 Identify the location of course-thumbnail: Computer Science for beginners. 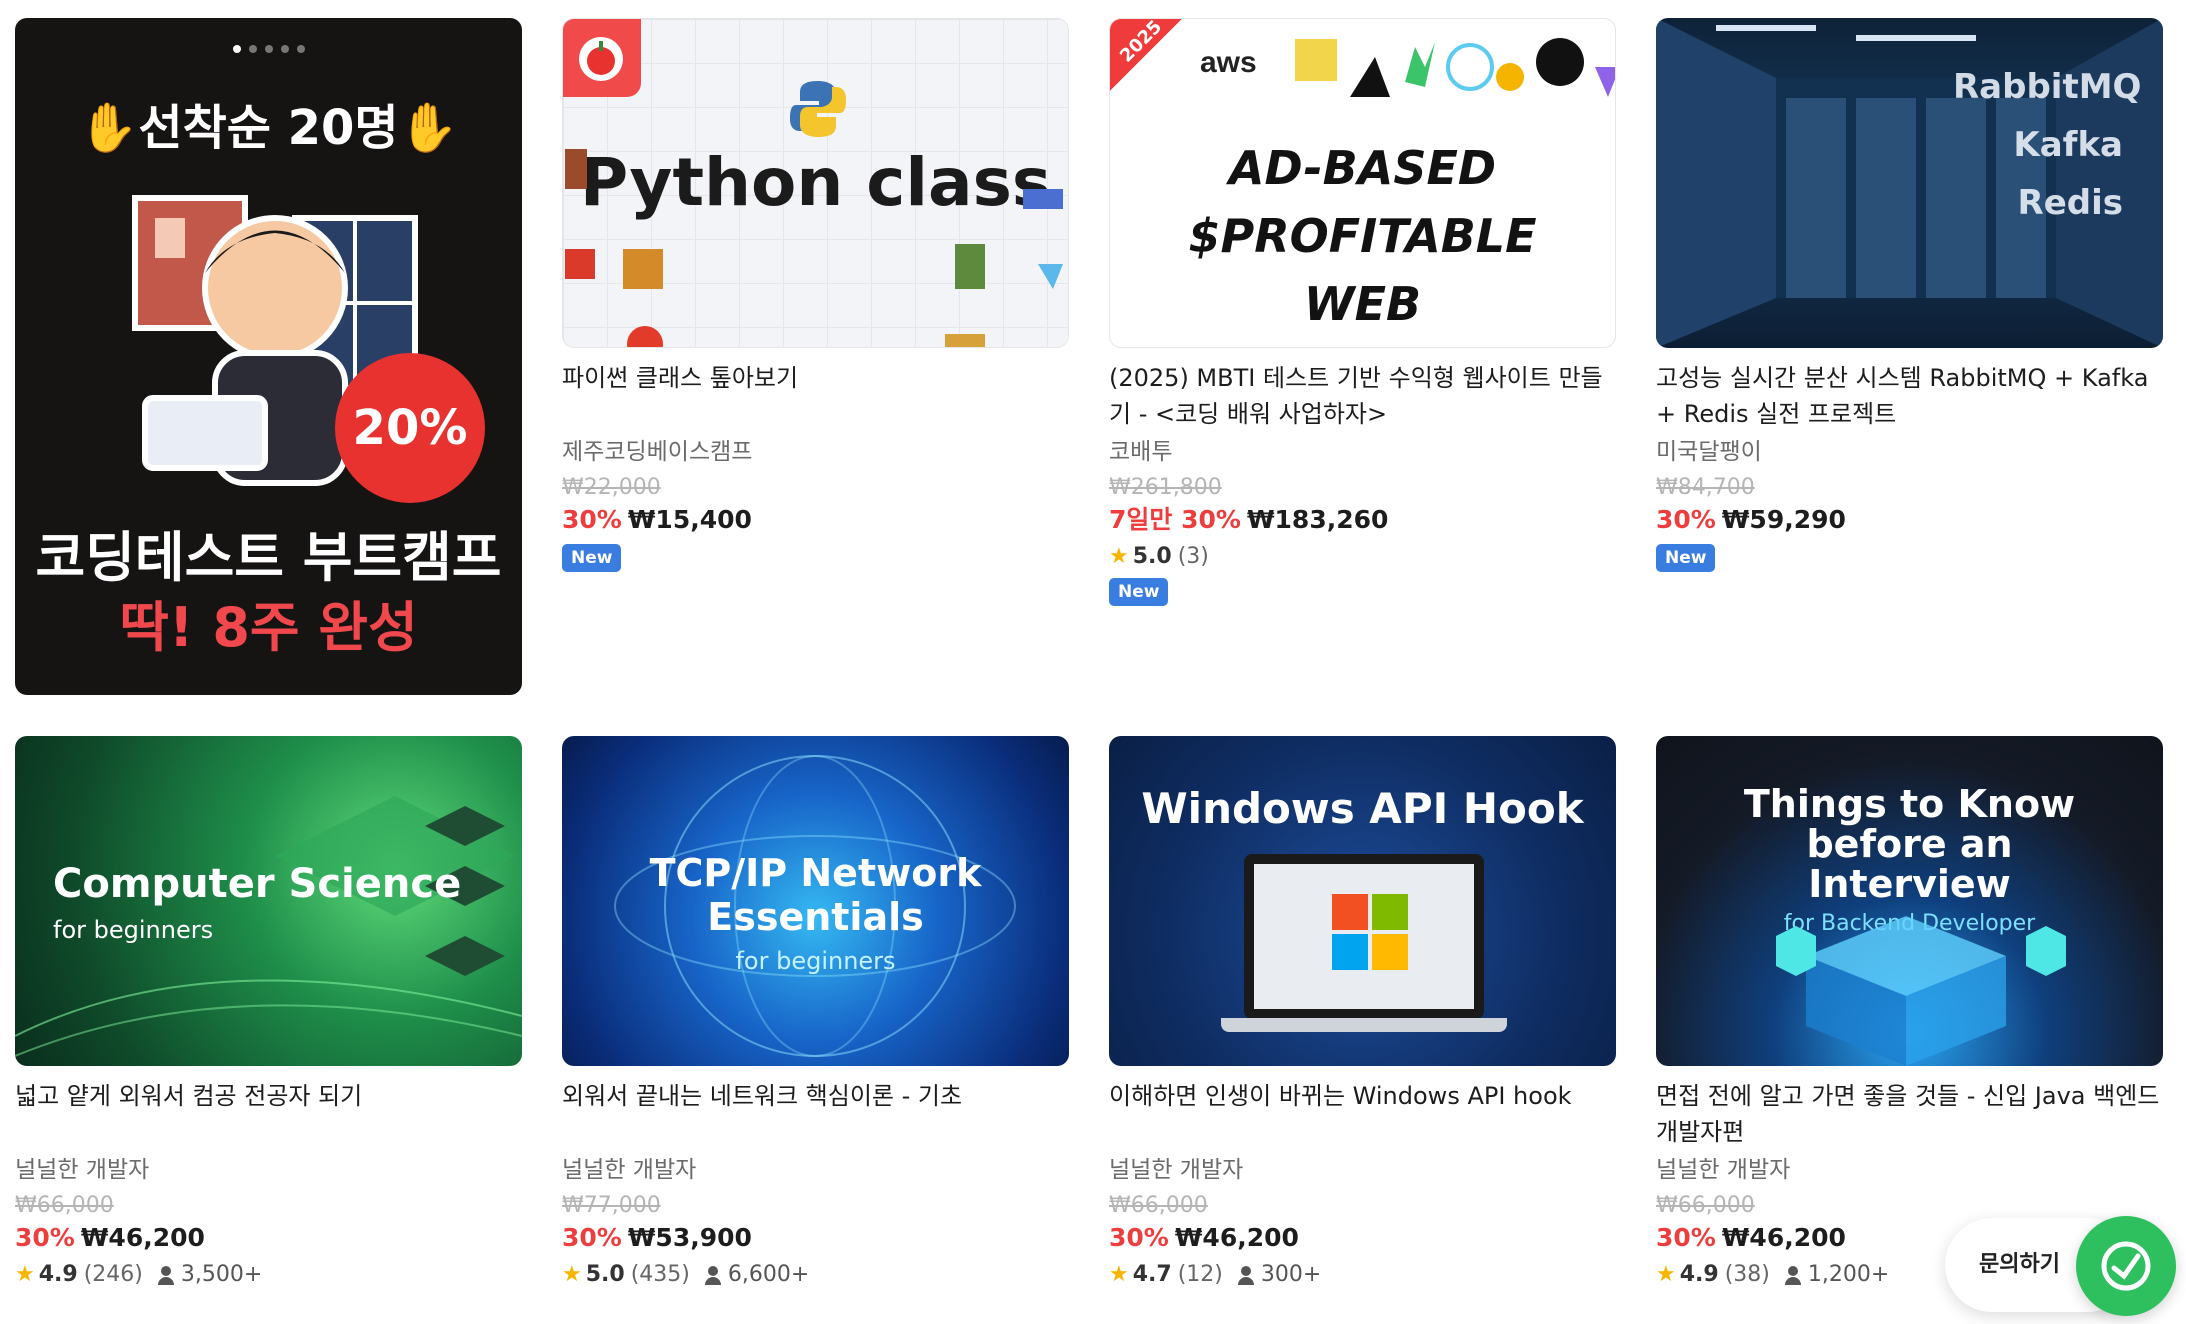
(268, 901).